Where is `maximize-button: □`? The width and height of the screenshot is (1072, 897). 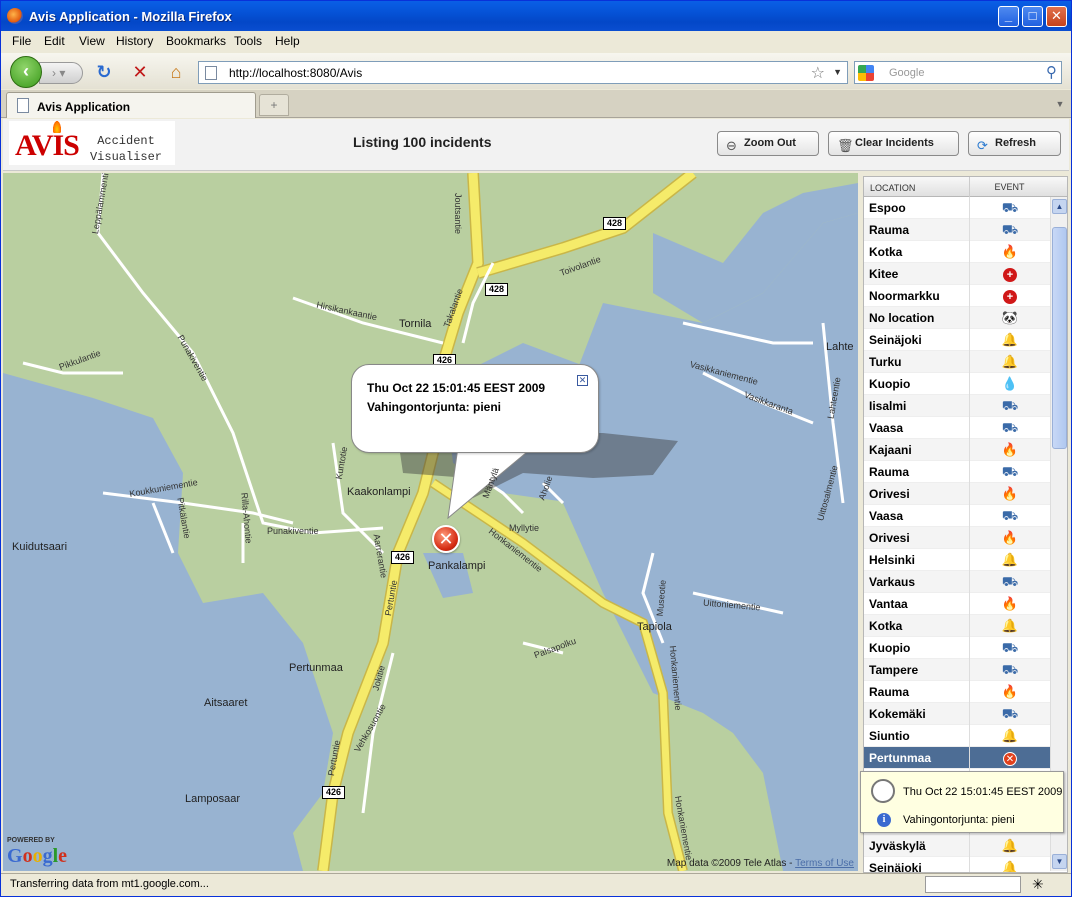 maximize-button: □ is located at coordinates (1032, 16).